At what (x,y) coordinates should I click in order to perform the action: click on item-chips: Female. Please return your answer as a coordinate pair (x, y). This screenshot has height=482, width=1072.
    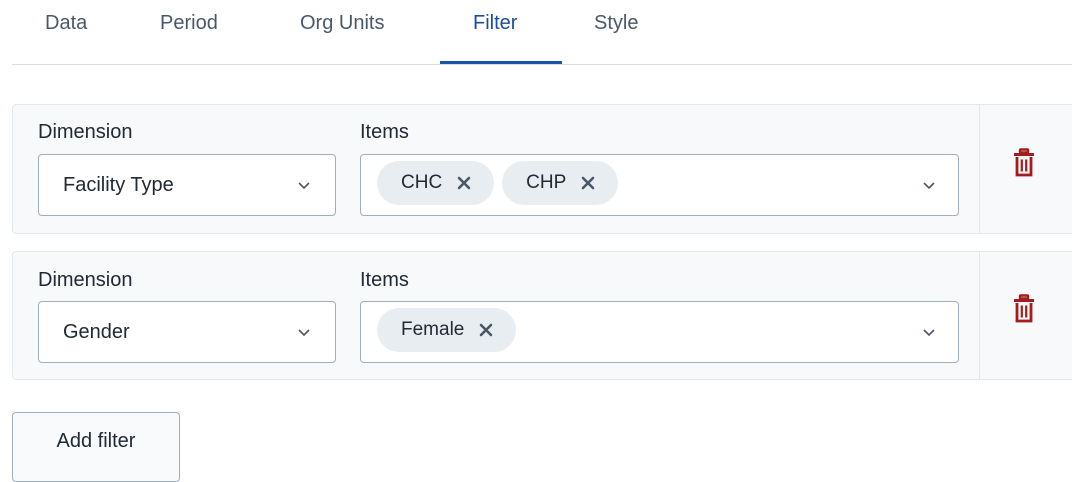
    Looking at the image, I should click on (447, 330).